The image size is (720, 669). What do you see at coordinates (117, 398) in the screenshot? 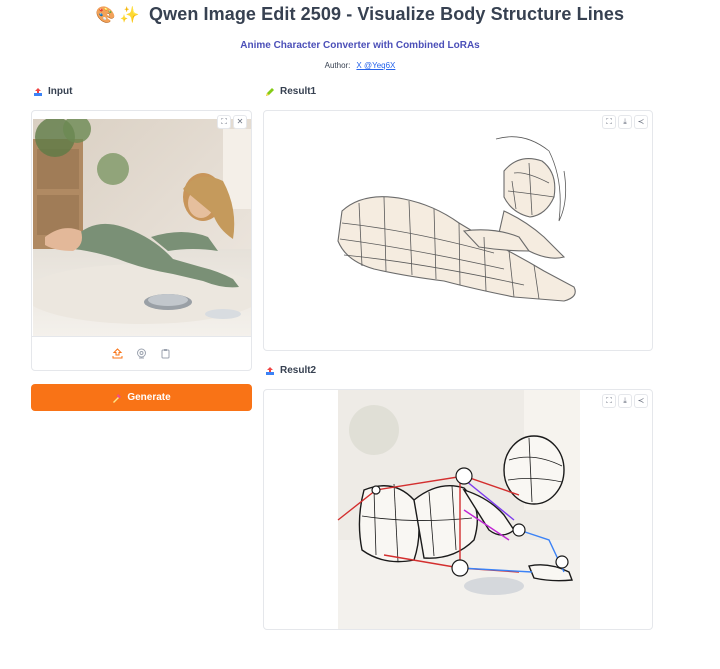
I see `sparkle-gem-icon` at bounding box center [117, 398].